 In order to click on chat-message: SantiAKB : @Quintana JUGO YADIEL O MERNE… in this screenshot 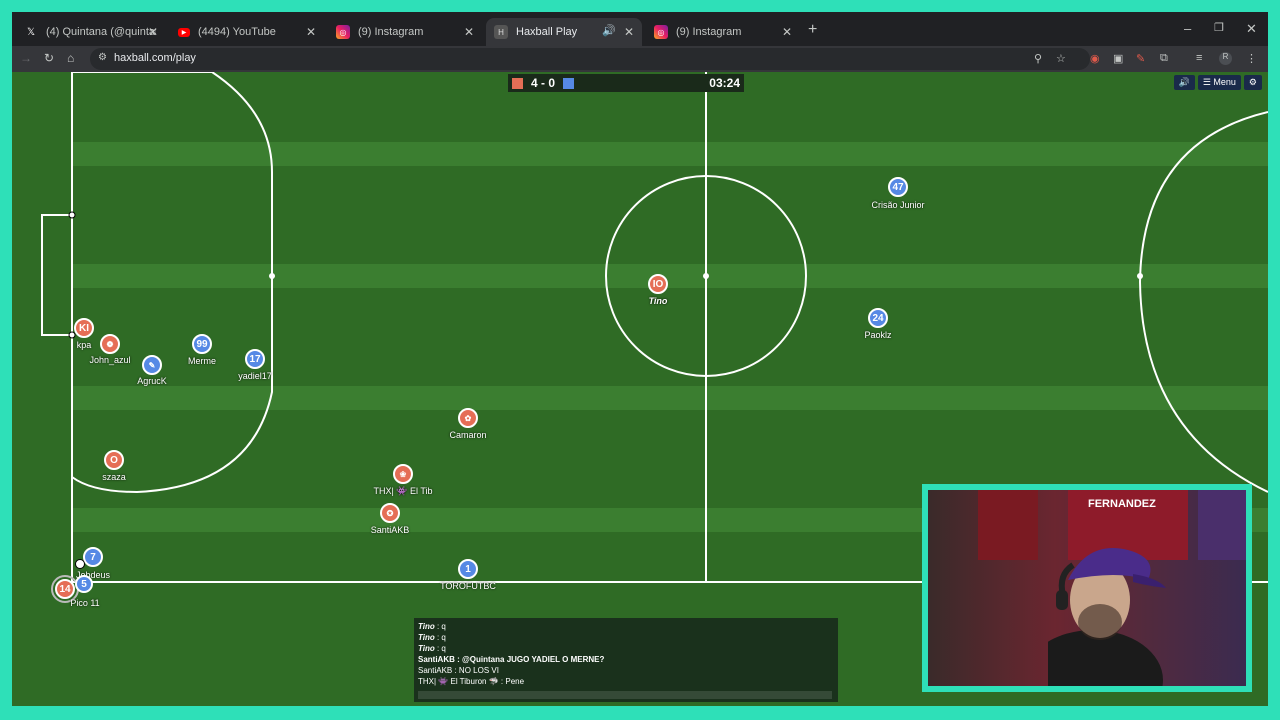, I will do `click(626, 659)`.